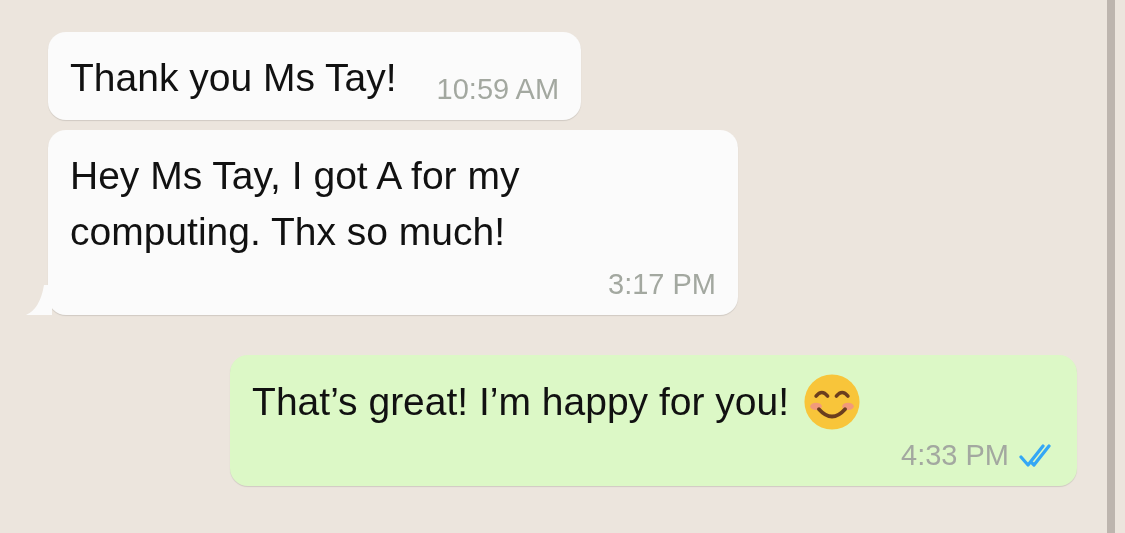 The width and height of the screenshot is (1125, 533). I want to click on message-text: Hey Ms Tay, I got A for my computing. Thx so much!, so click(295, 204).